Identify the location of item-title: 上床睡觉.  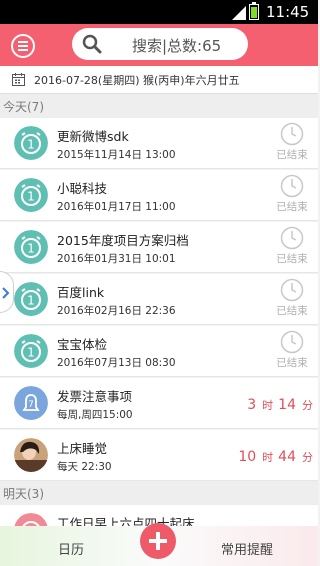
(82, 448).